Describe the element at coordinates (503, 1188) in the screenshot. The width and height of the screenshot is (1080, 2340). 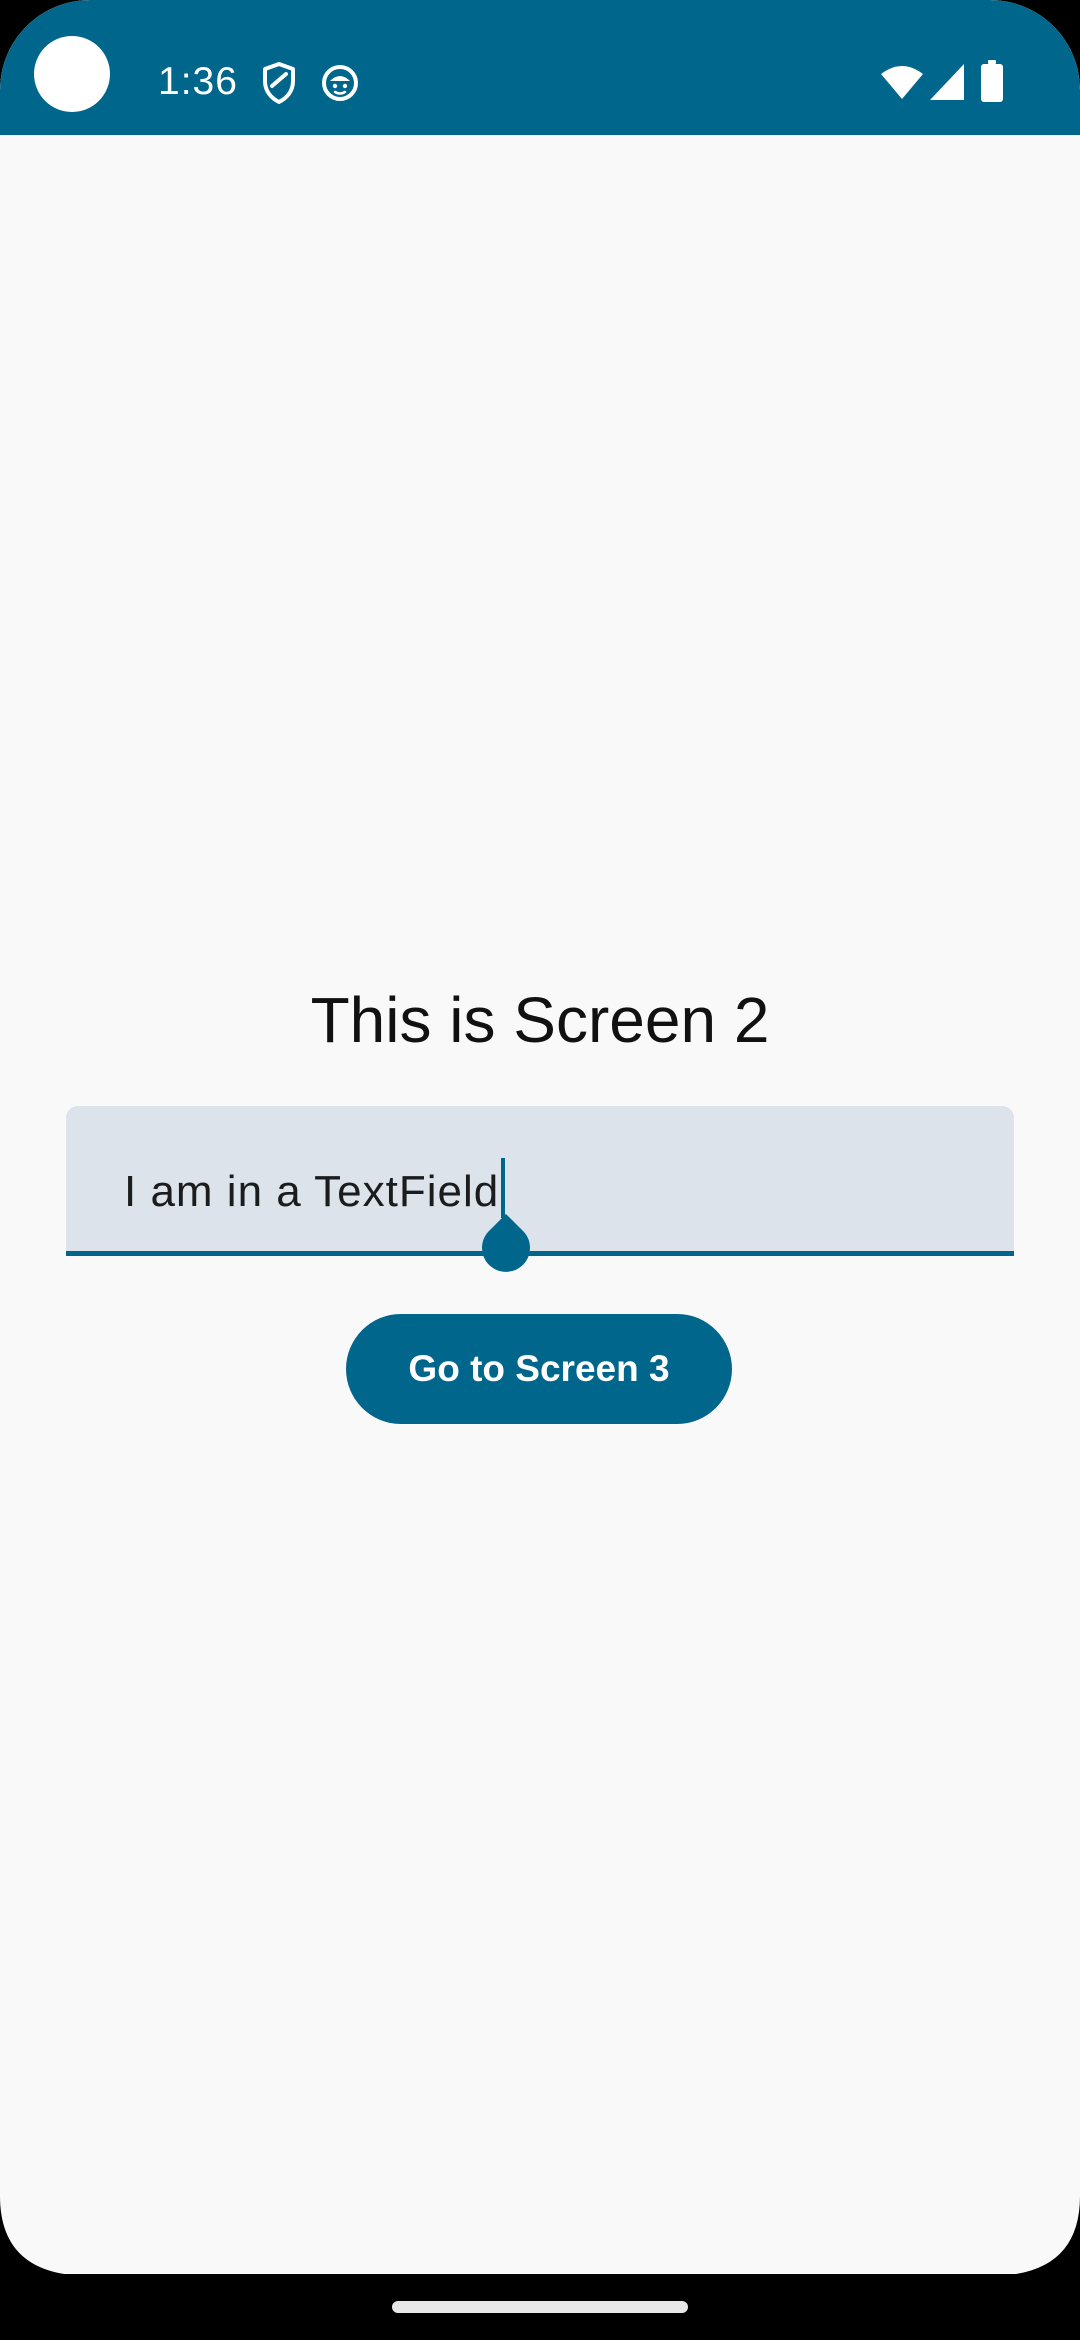
I see `text-cursor` at that location.